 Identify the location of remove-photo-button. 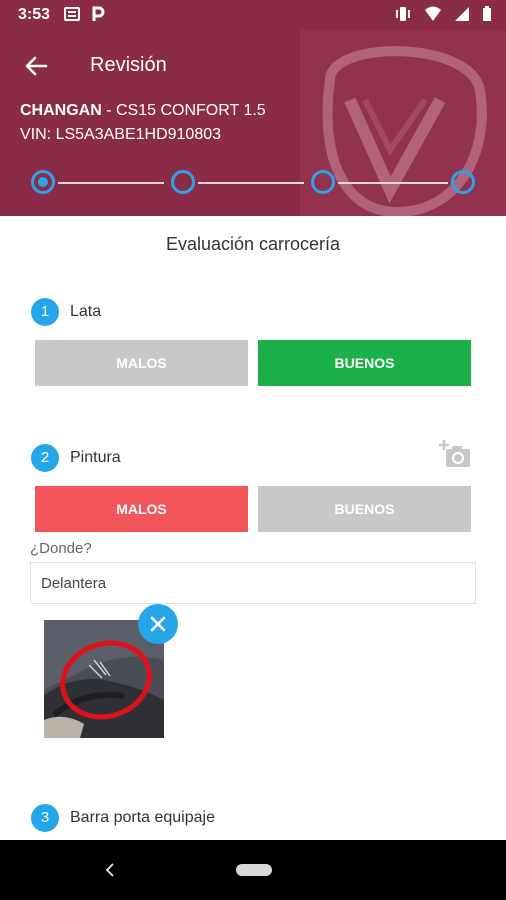
(158, 624).